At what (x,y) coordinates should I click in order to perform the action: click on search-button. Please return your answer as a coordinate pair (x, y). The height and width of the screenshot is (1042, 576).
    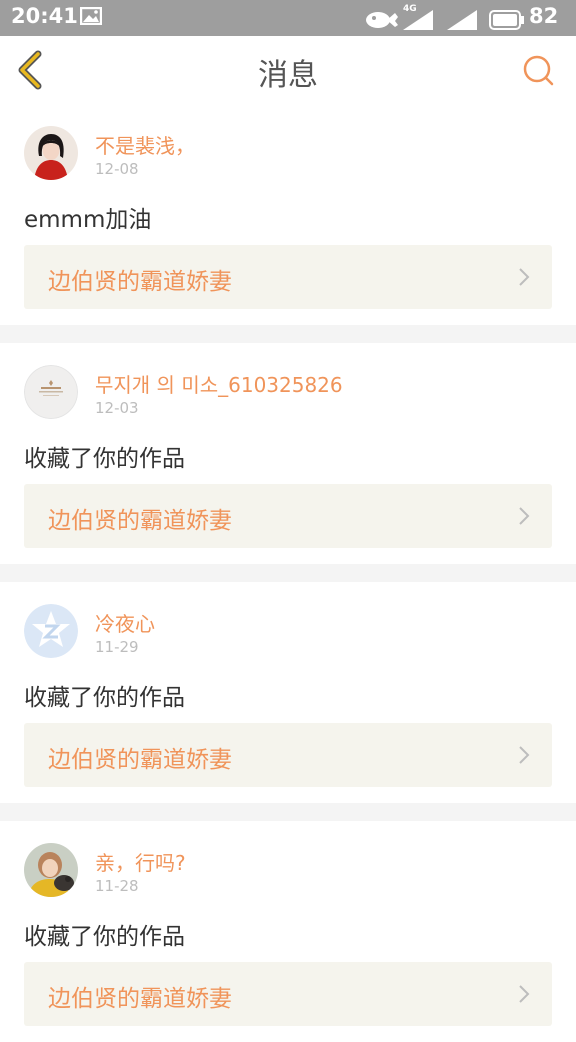
    Looking at the image, I should click on (538, 70).